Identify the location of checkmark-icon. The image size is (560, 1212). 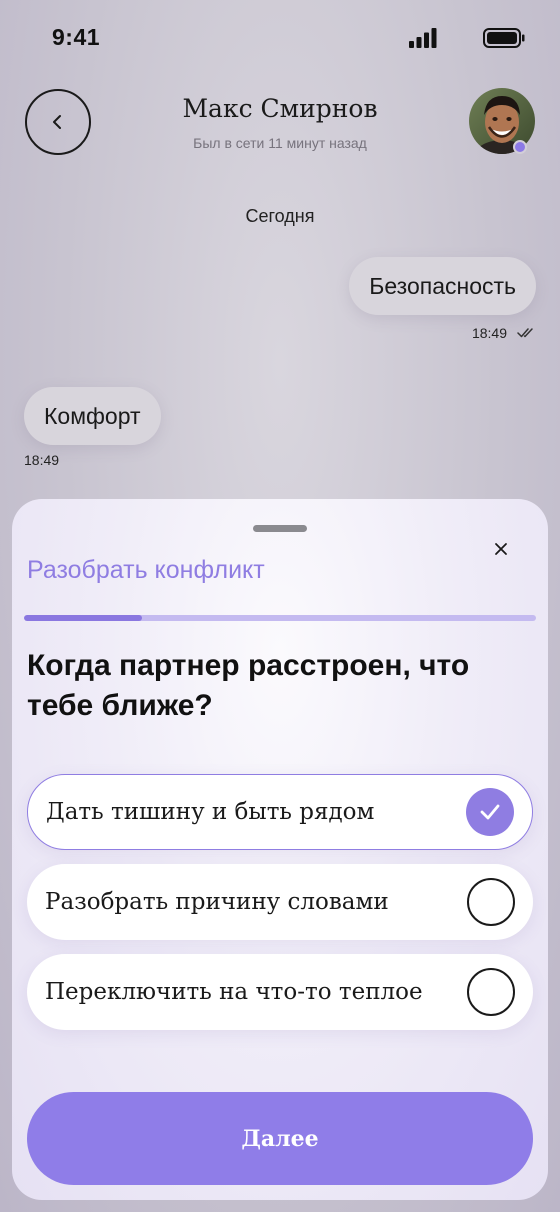
(490, 812).